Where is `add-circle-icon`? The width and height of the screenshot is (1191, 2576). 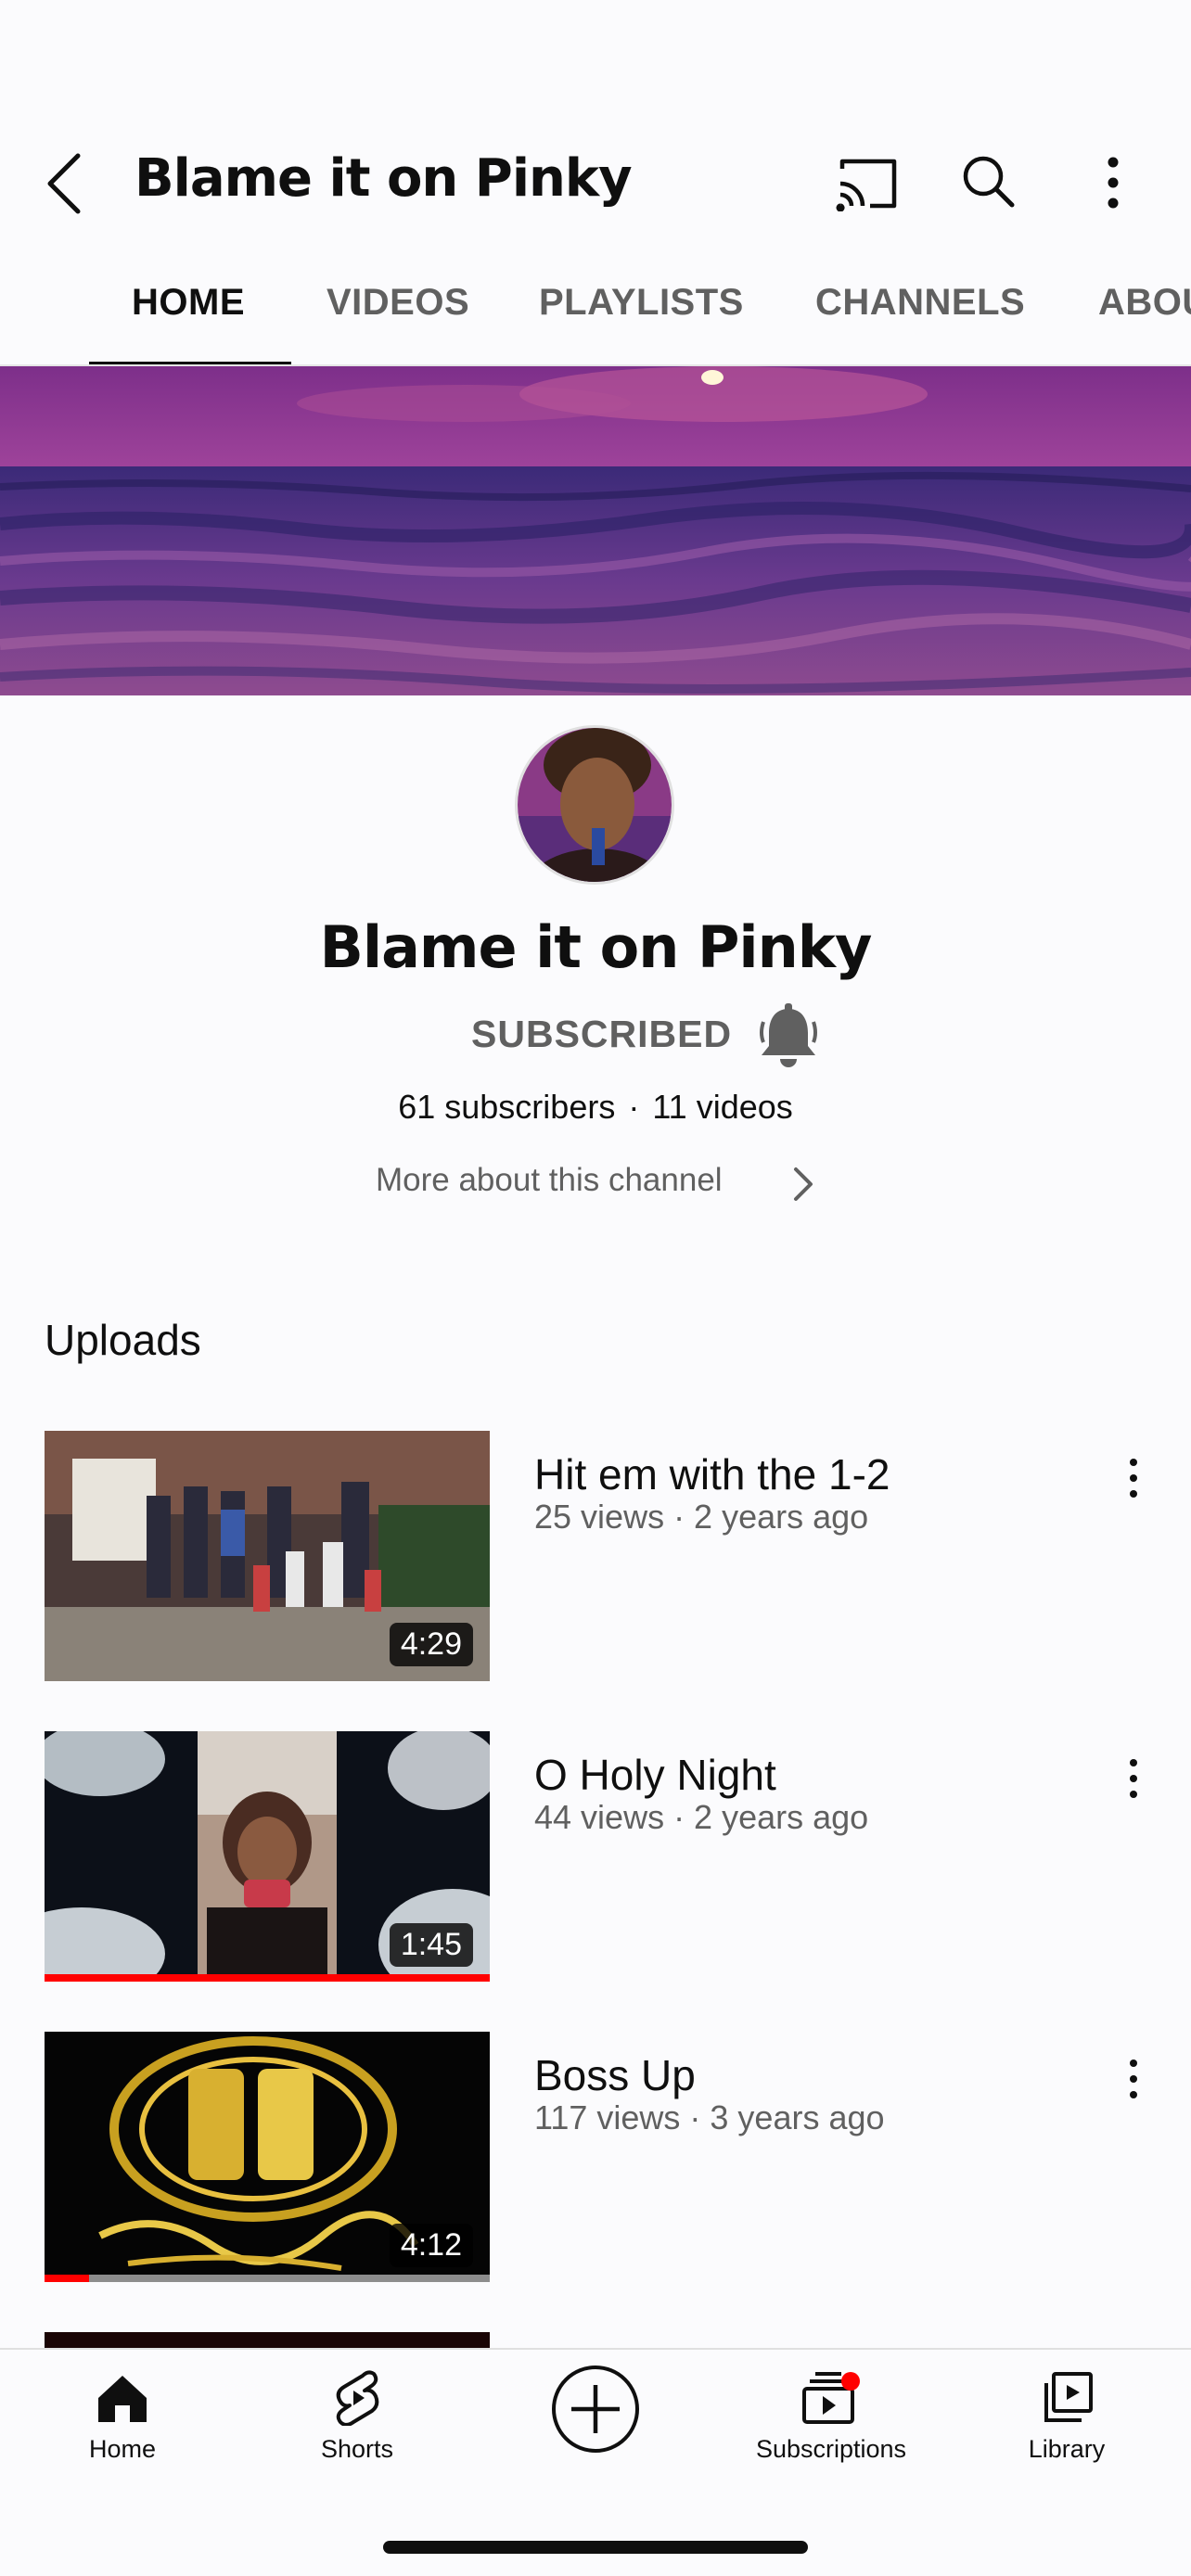
add-circle-icon is located at coordinates (595, 2409).